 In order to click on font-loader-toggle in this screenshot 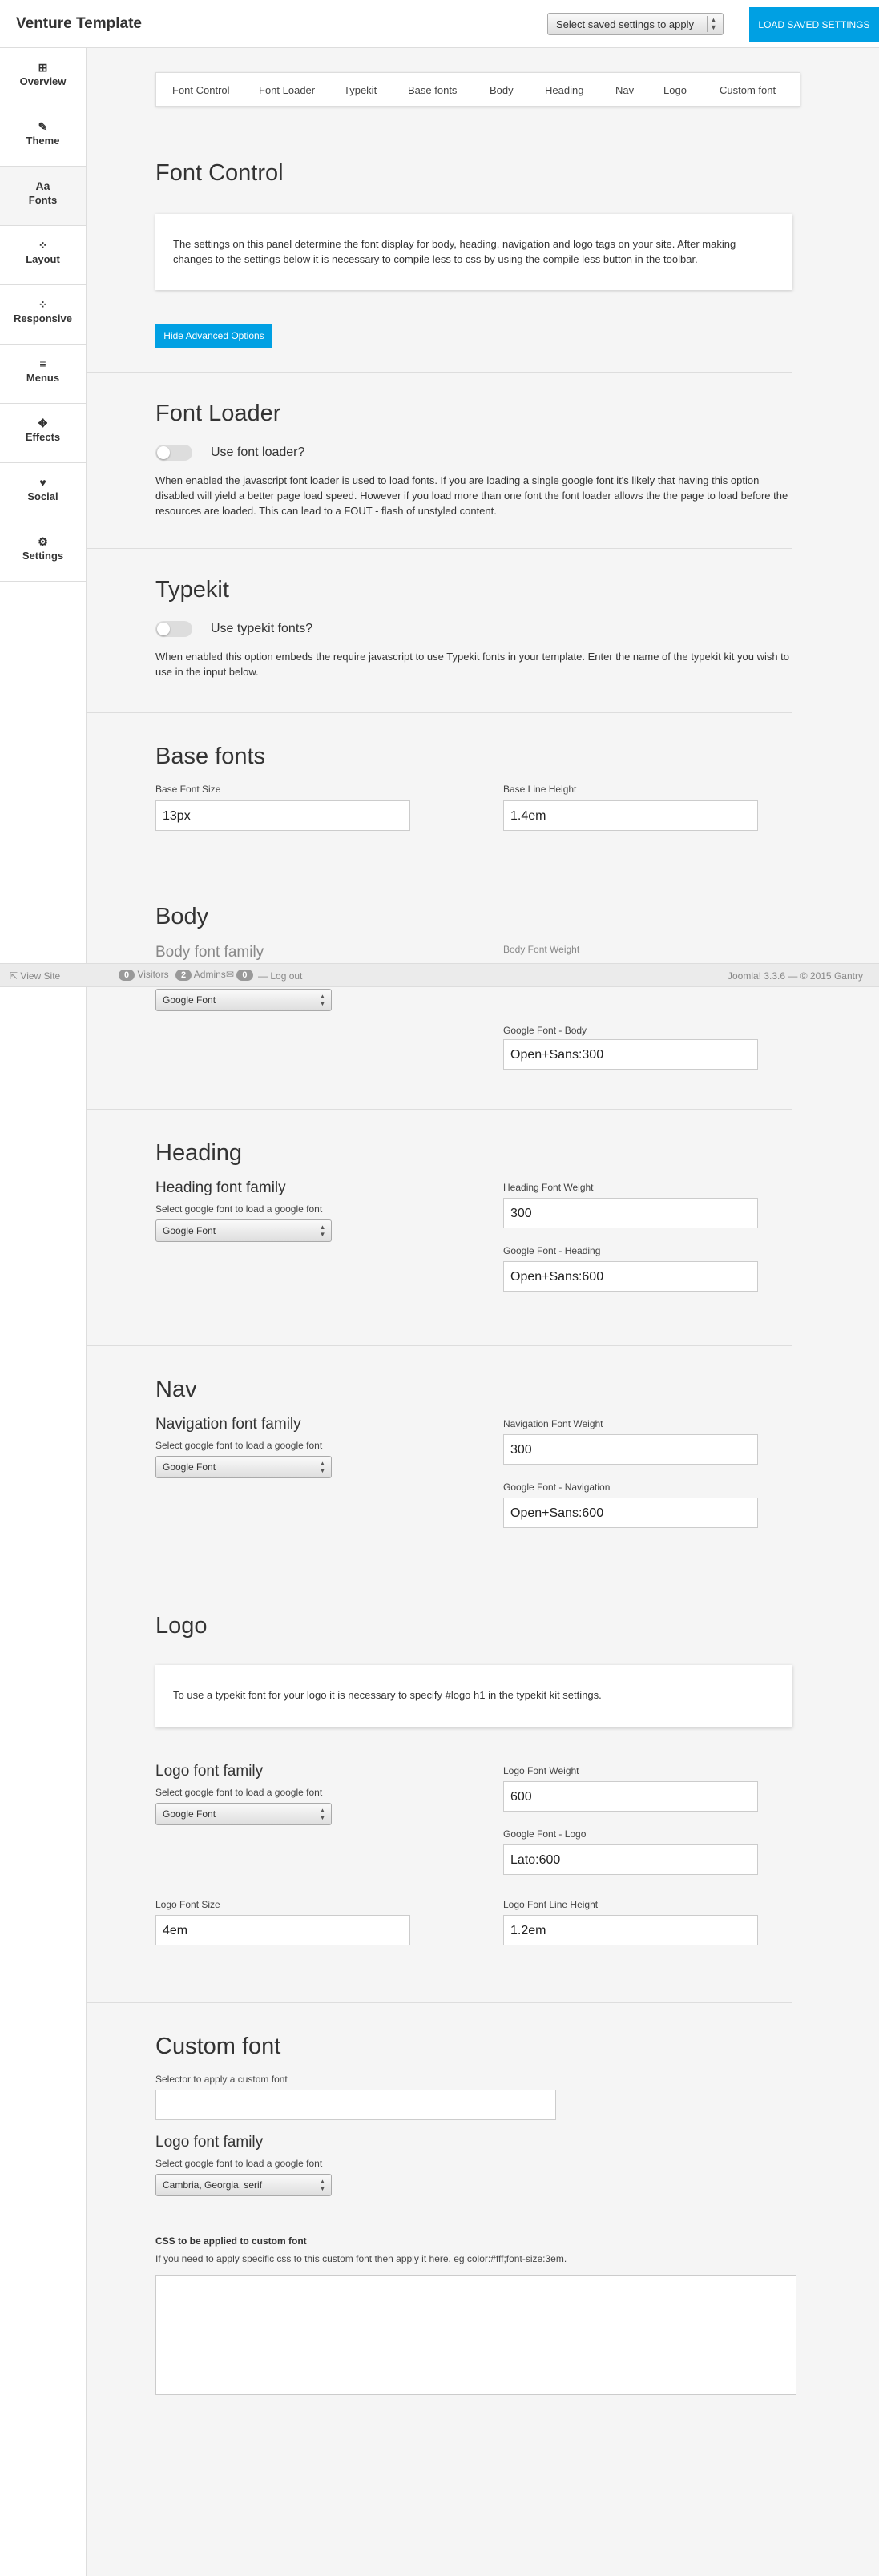, I will do `click(173, 453)`.